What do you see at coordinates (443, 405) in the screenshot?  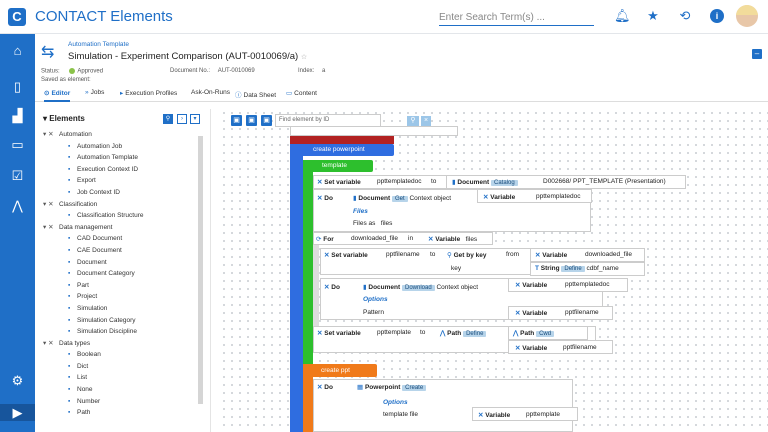 I see `do-powerpoint-block` at bounding box center [443, 405].